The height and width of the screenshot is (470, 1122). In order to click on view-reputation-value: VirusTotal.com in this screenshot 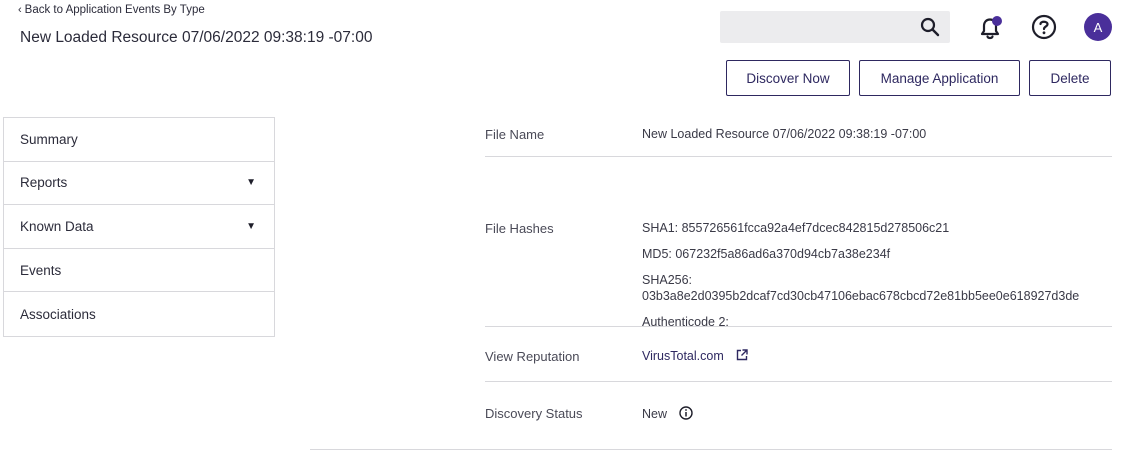, I will do `click(695, 365)`.